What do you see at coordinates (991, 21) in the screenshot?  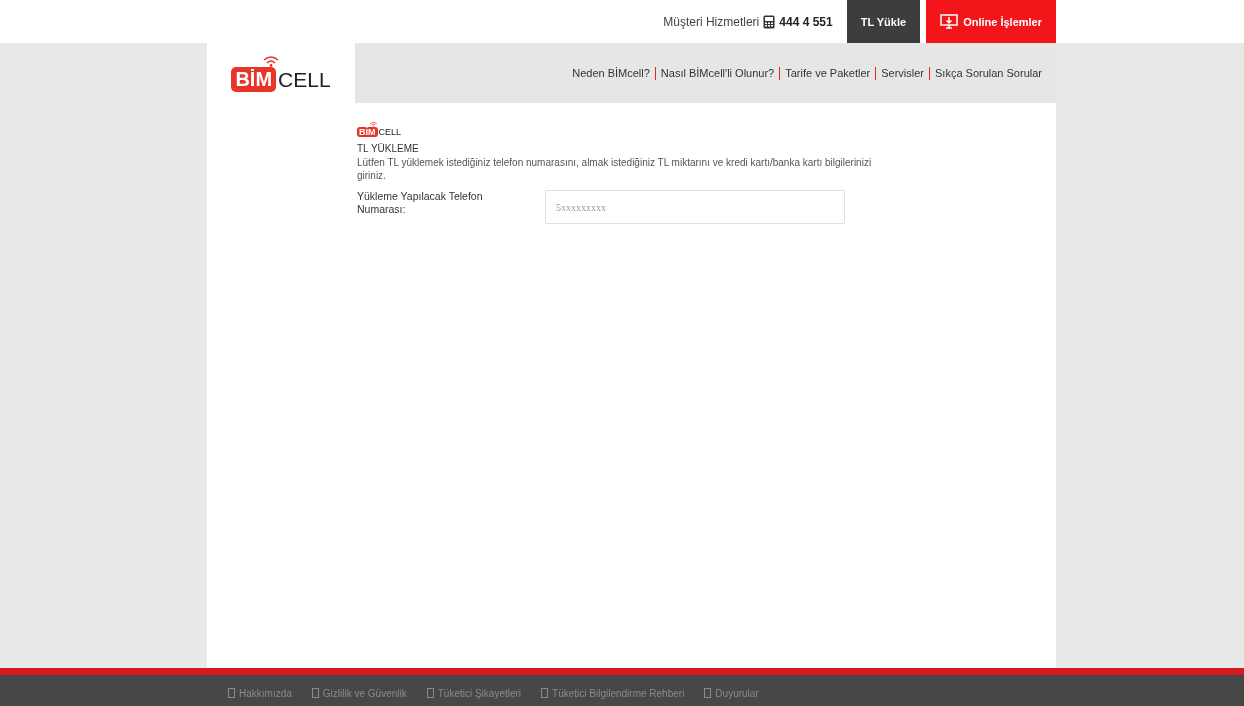 I see `online-services-button: Online İşlemler` at bounding box center [991, 21].